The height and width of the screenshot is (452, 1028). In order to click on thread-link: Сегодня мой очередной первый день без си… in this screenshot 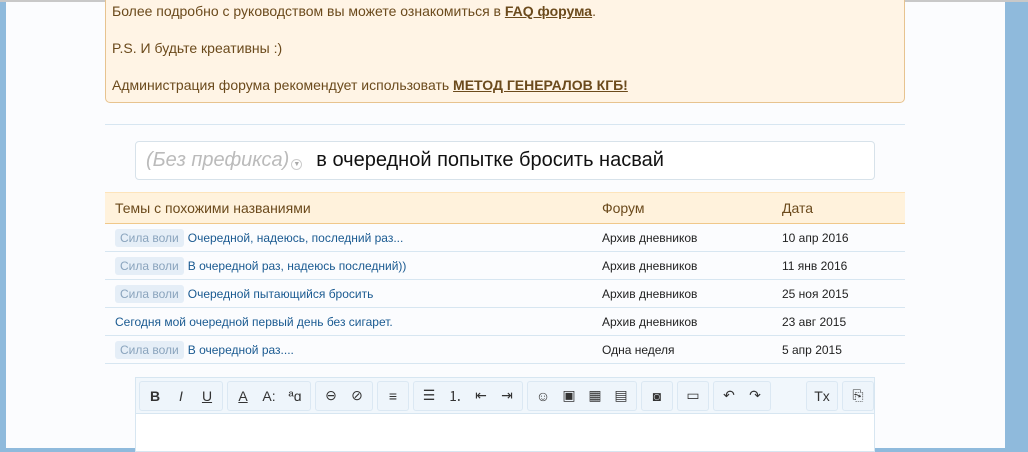, I will do `click(254, 322)`.